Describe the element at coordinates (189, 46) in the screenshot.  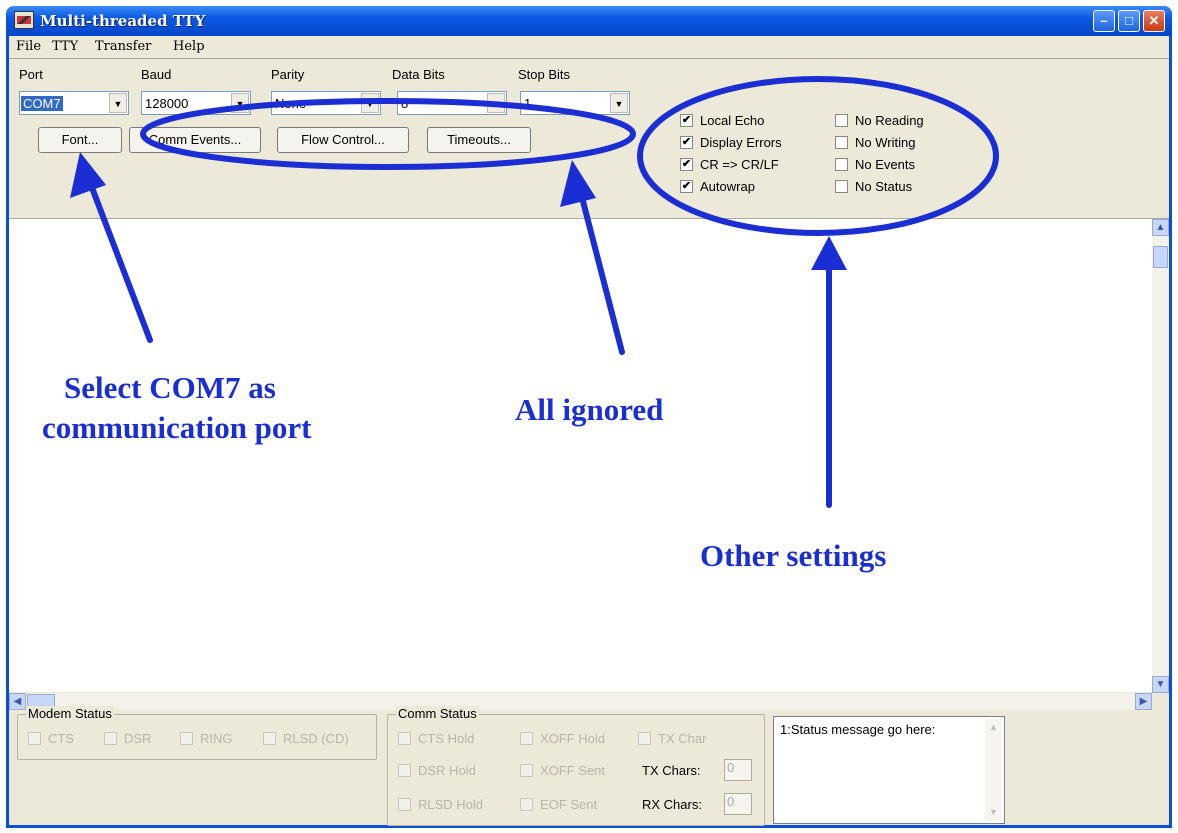
I see `menu-help: Help` at that location.